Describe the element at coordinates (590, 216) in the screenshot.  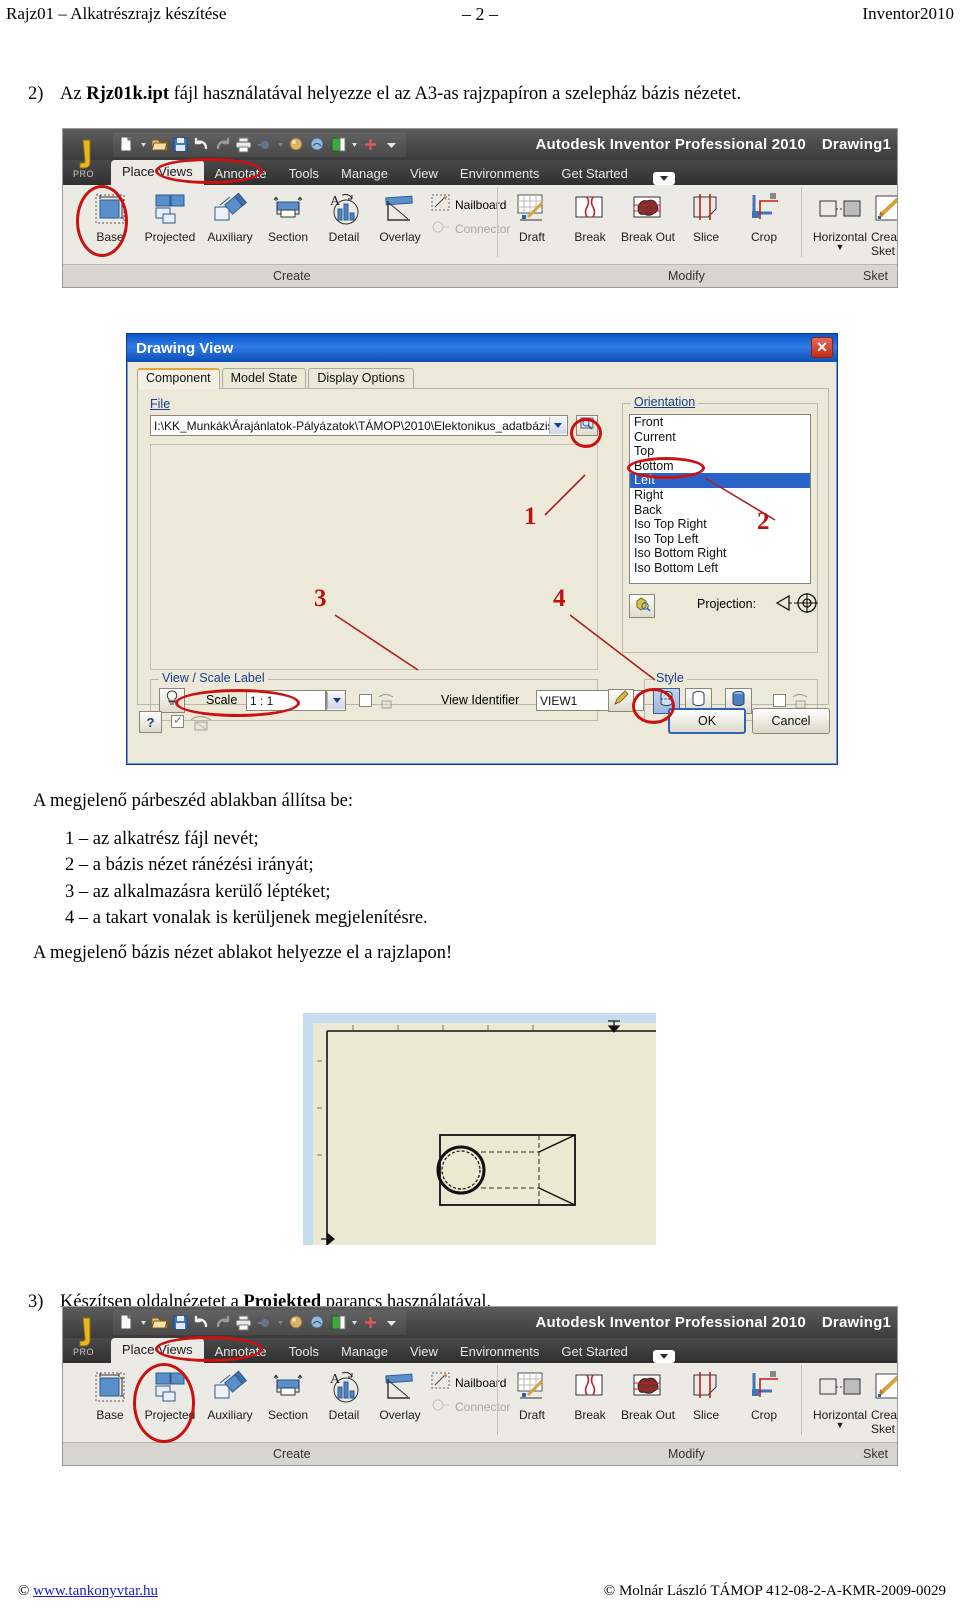
I see `ribbon-button-break: Break` at that location.